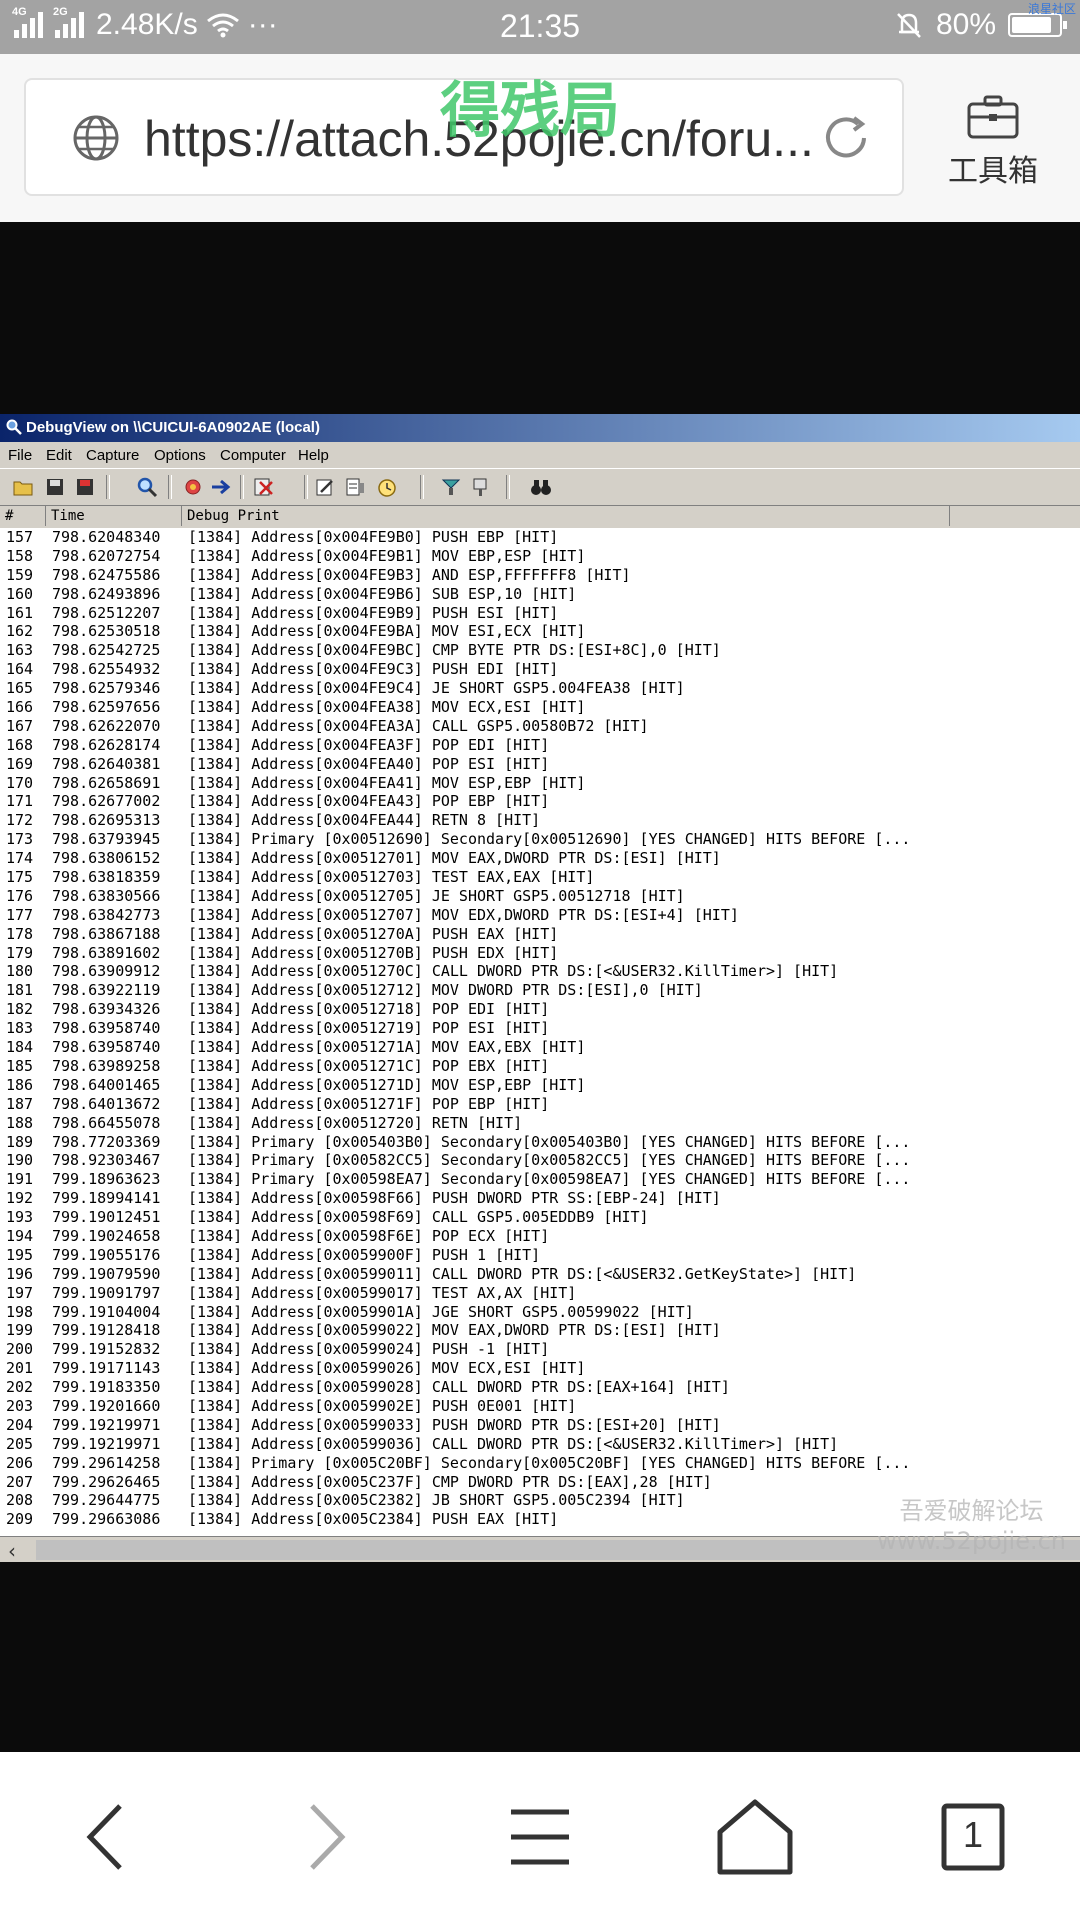 The image size is (1080, 1920). Describe the element at coordinates (451, 487) in the screenshot. I see `connect-icon` at that location.